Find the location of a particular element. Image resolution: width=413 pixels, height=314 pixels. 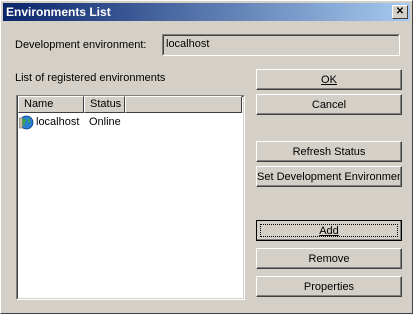

row-name: localhost is located at coordinates (58, 122).